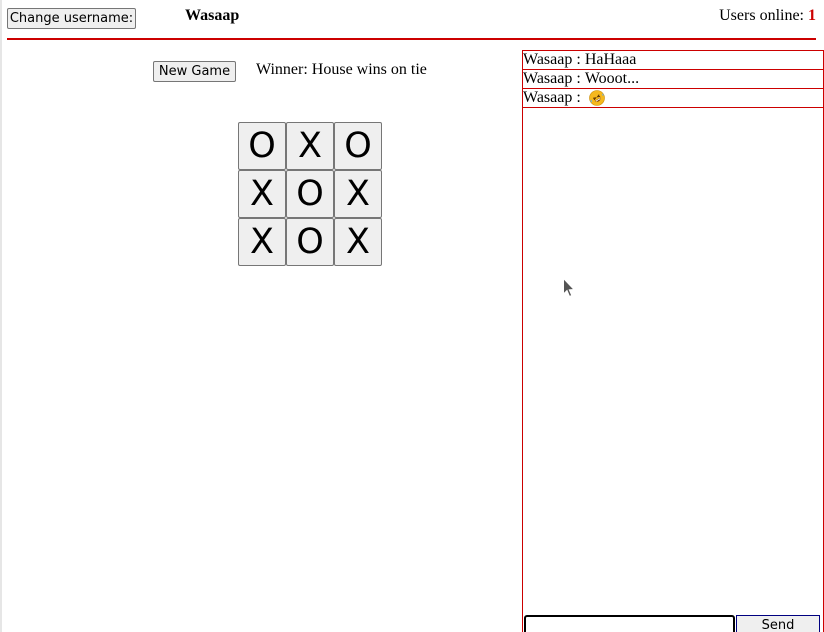 The image size is (824, 632). Describe the element at coordinates (341, 69) in the screenshot. I see `winner-status: Winner: House wins on tie` at that location.